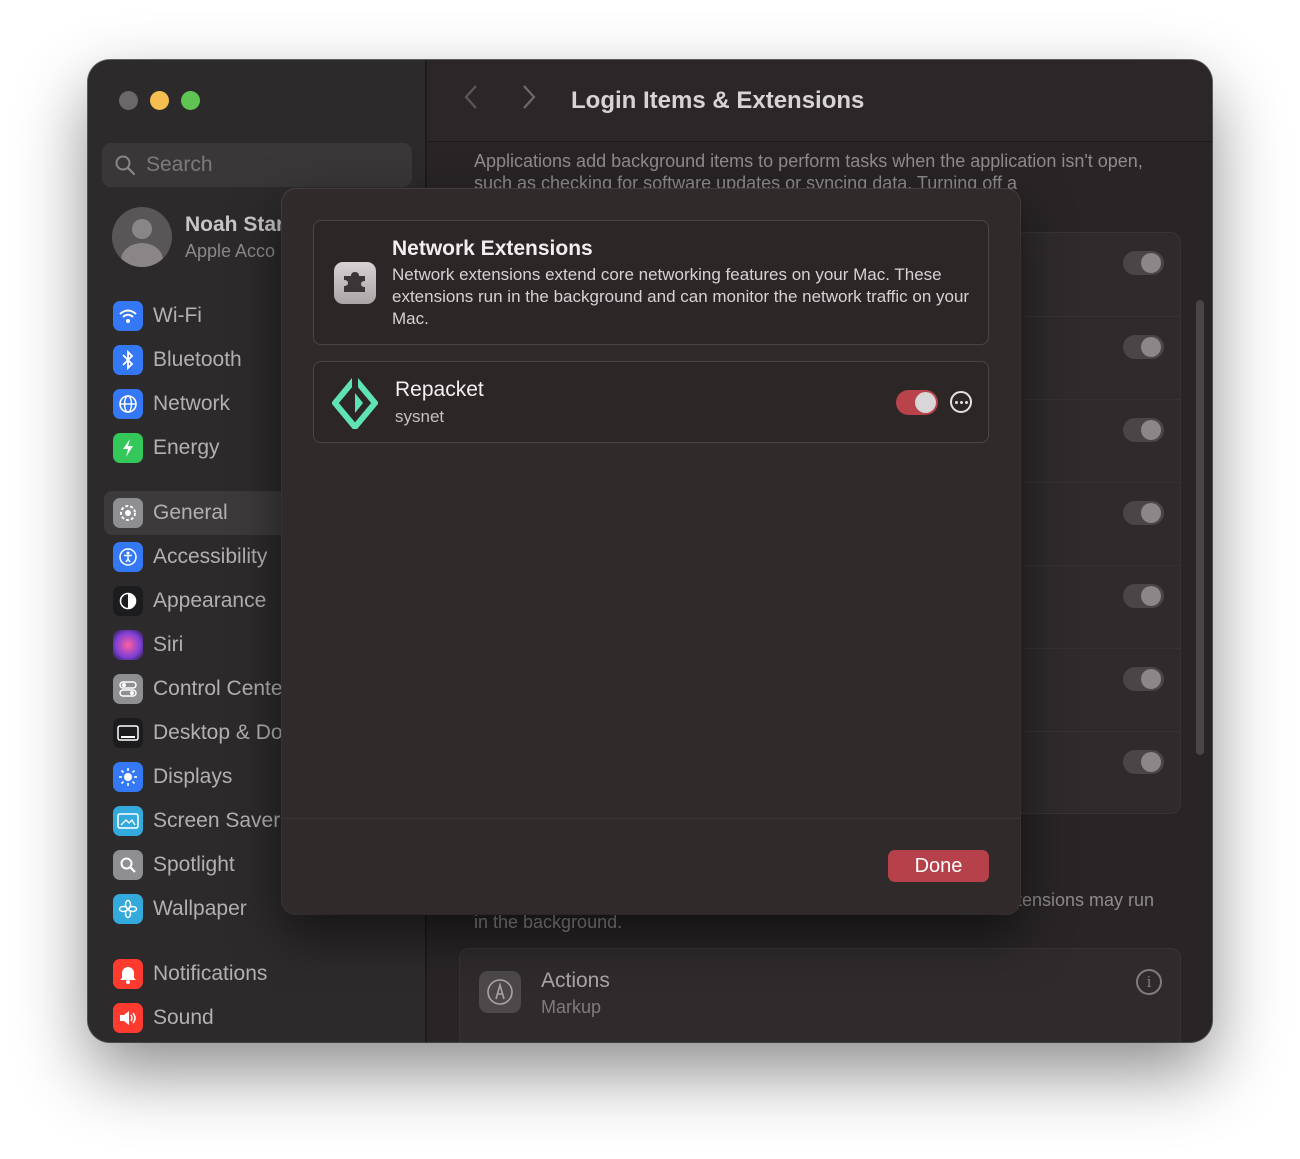 This screenshot has height=1159, width=1300. I want to click on wifi-icon, so click(128, 316).